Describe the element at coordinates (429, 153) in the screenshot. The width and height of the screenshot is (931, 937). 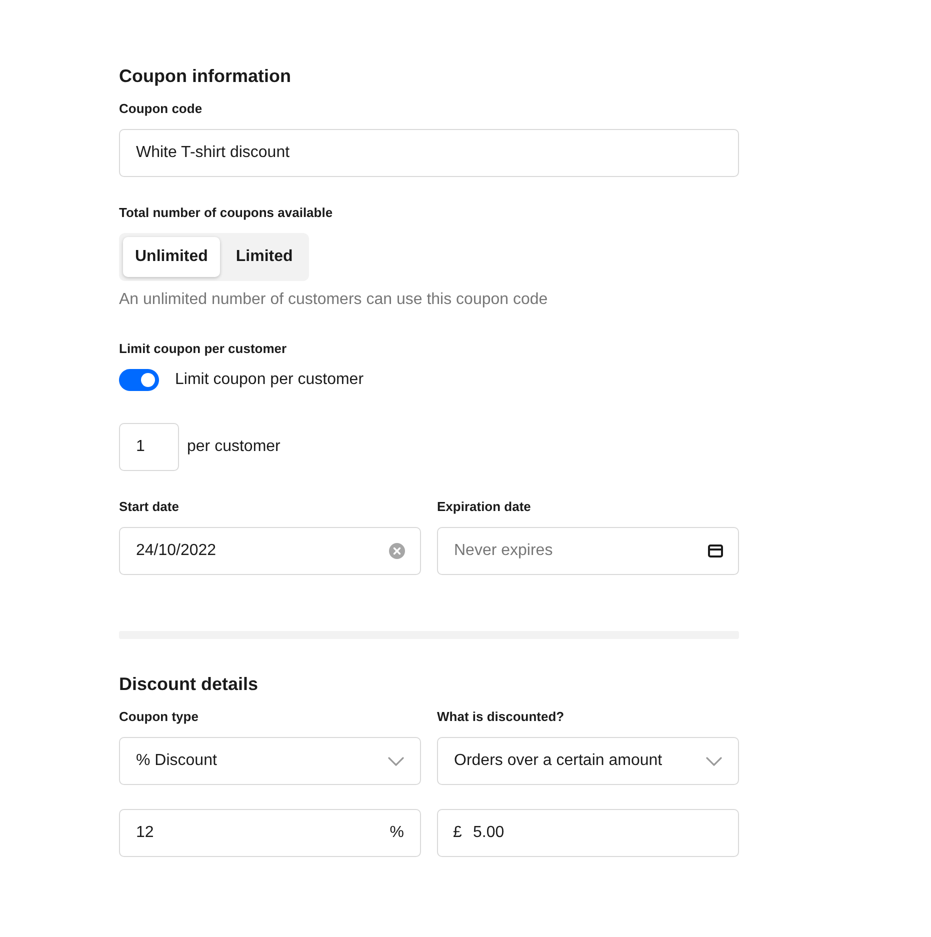
I see `coupon-code-field: White T-shirt discount` at that location.